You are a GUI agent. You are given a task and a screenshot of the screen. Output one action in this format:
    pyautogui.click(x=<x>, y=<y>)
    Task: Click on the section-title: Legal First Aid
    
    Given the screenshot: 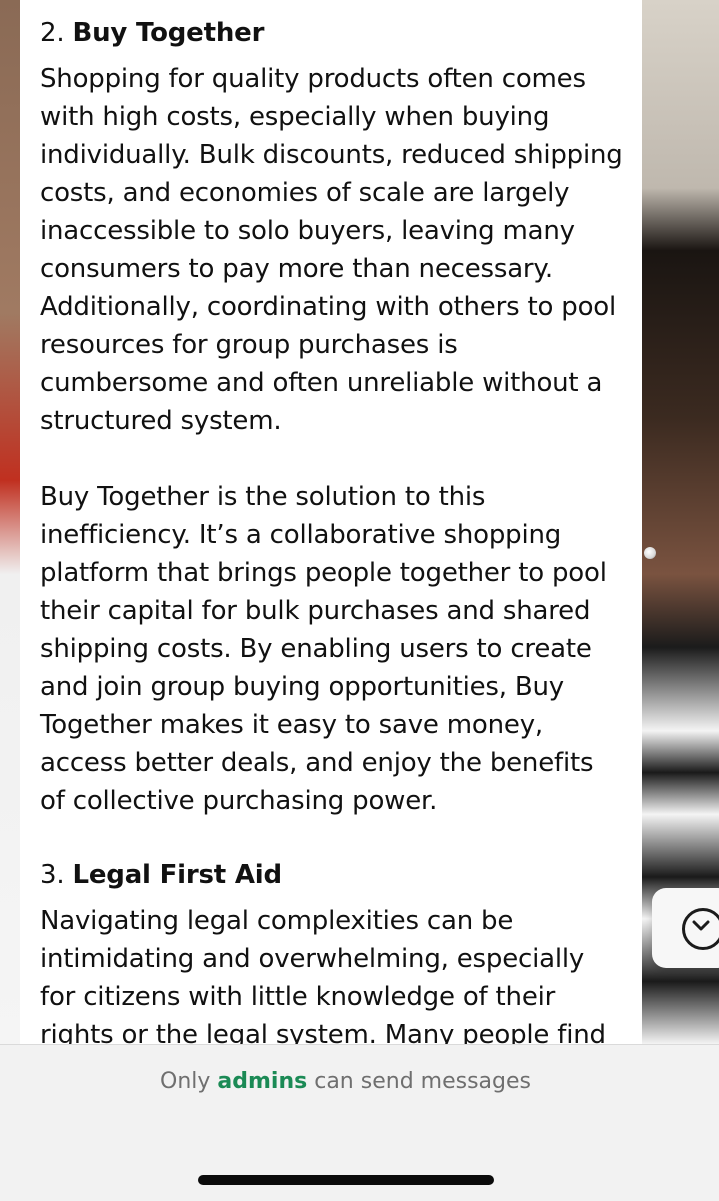 What is the action you would take?
    pyautogui.click(x=177, y=875)
    